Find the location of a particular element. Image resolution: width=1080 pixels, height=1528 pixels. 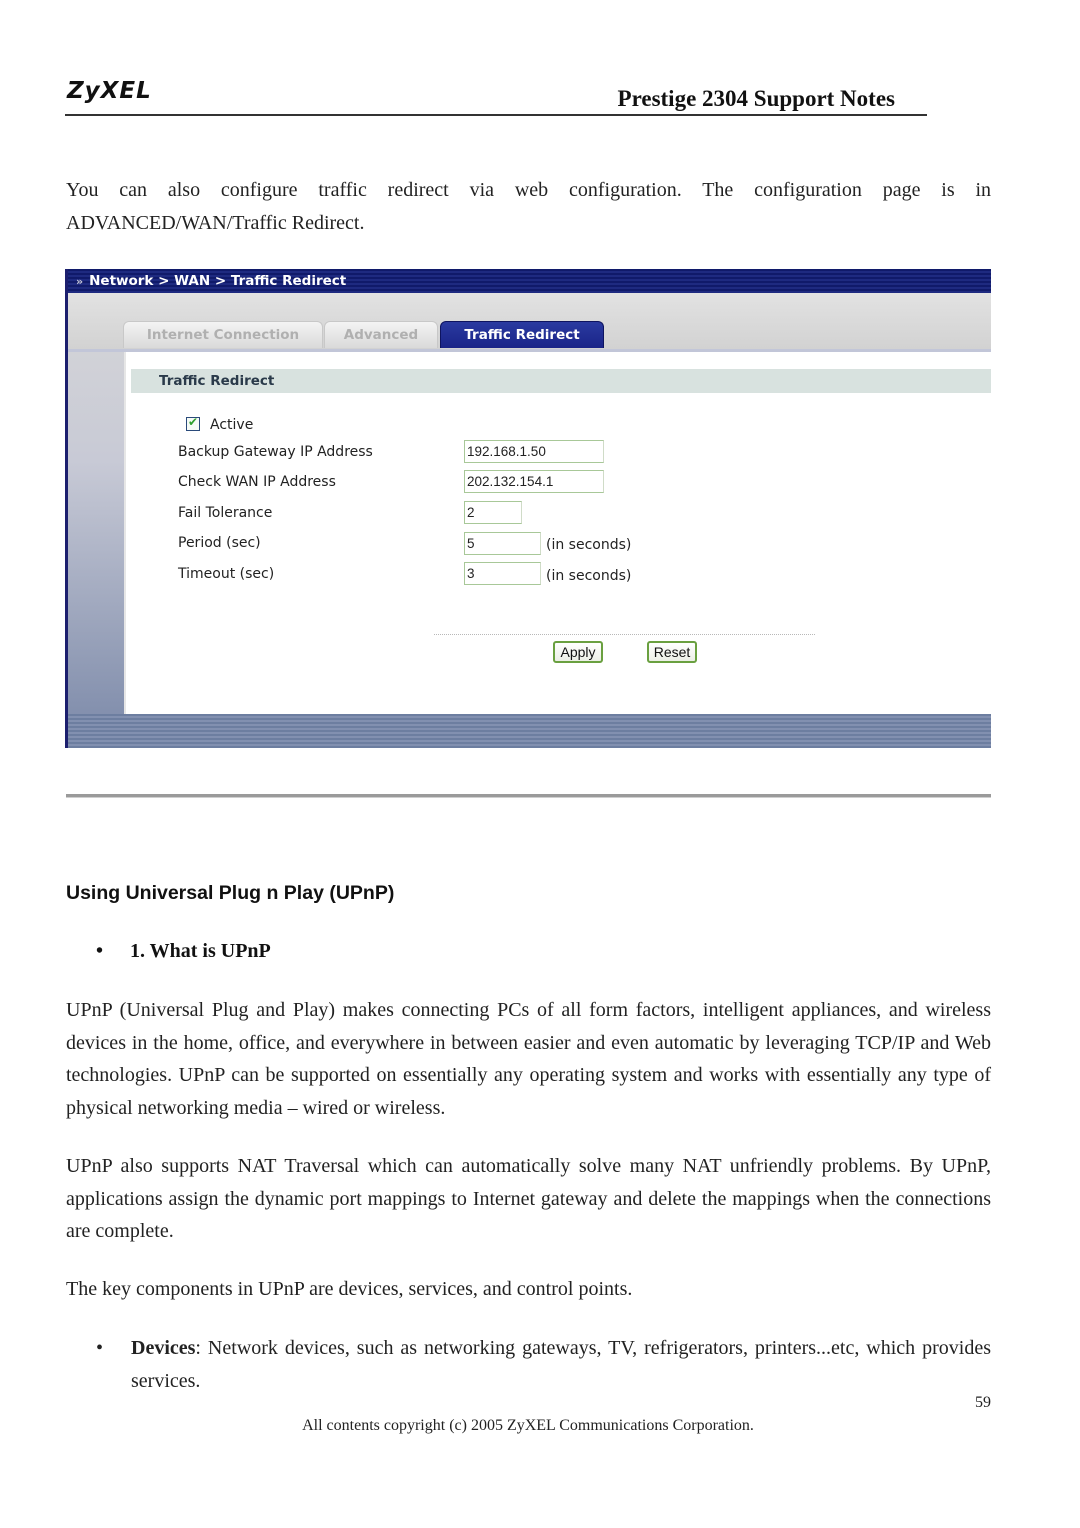

breadcrumb-bar: » Network > WAN > Traffic Redirect is located at coordinates (529, 281).